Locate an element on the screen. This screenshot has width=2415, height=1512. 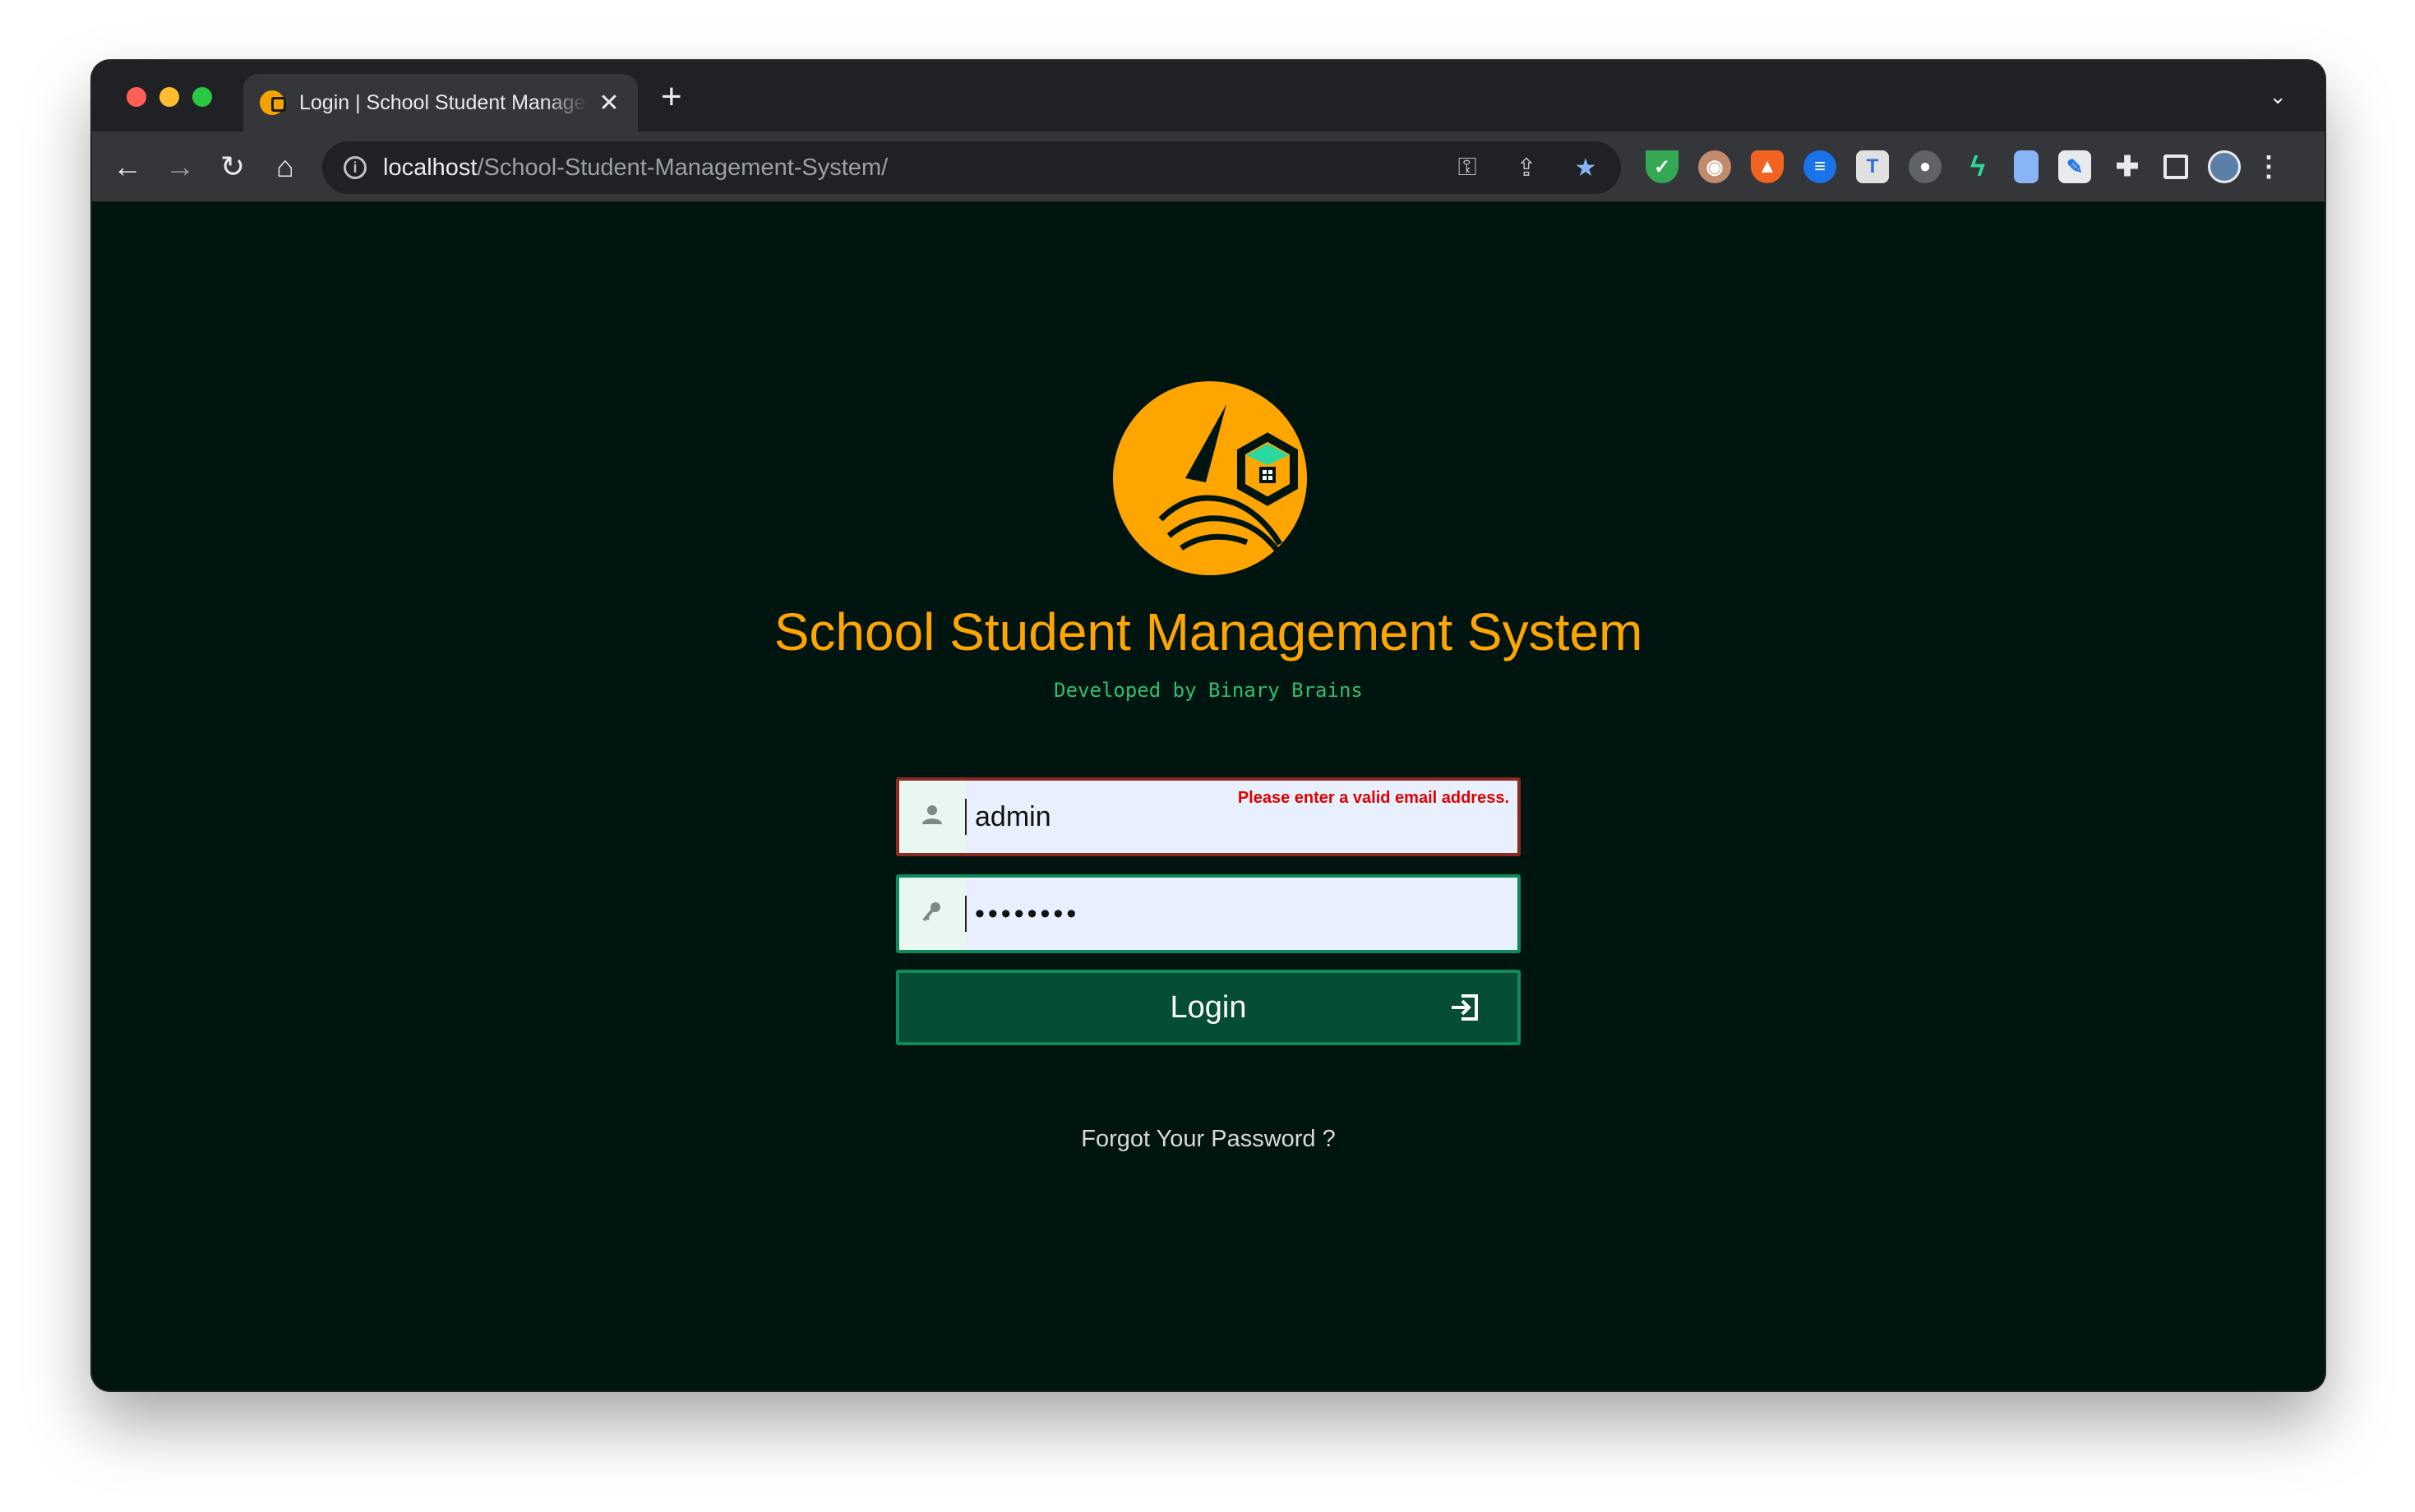
share-icon: ⇪ is located at coordinates (1526, 168).